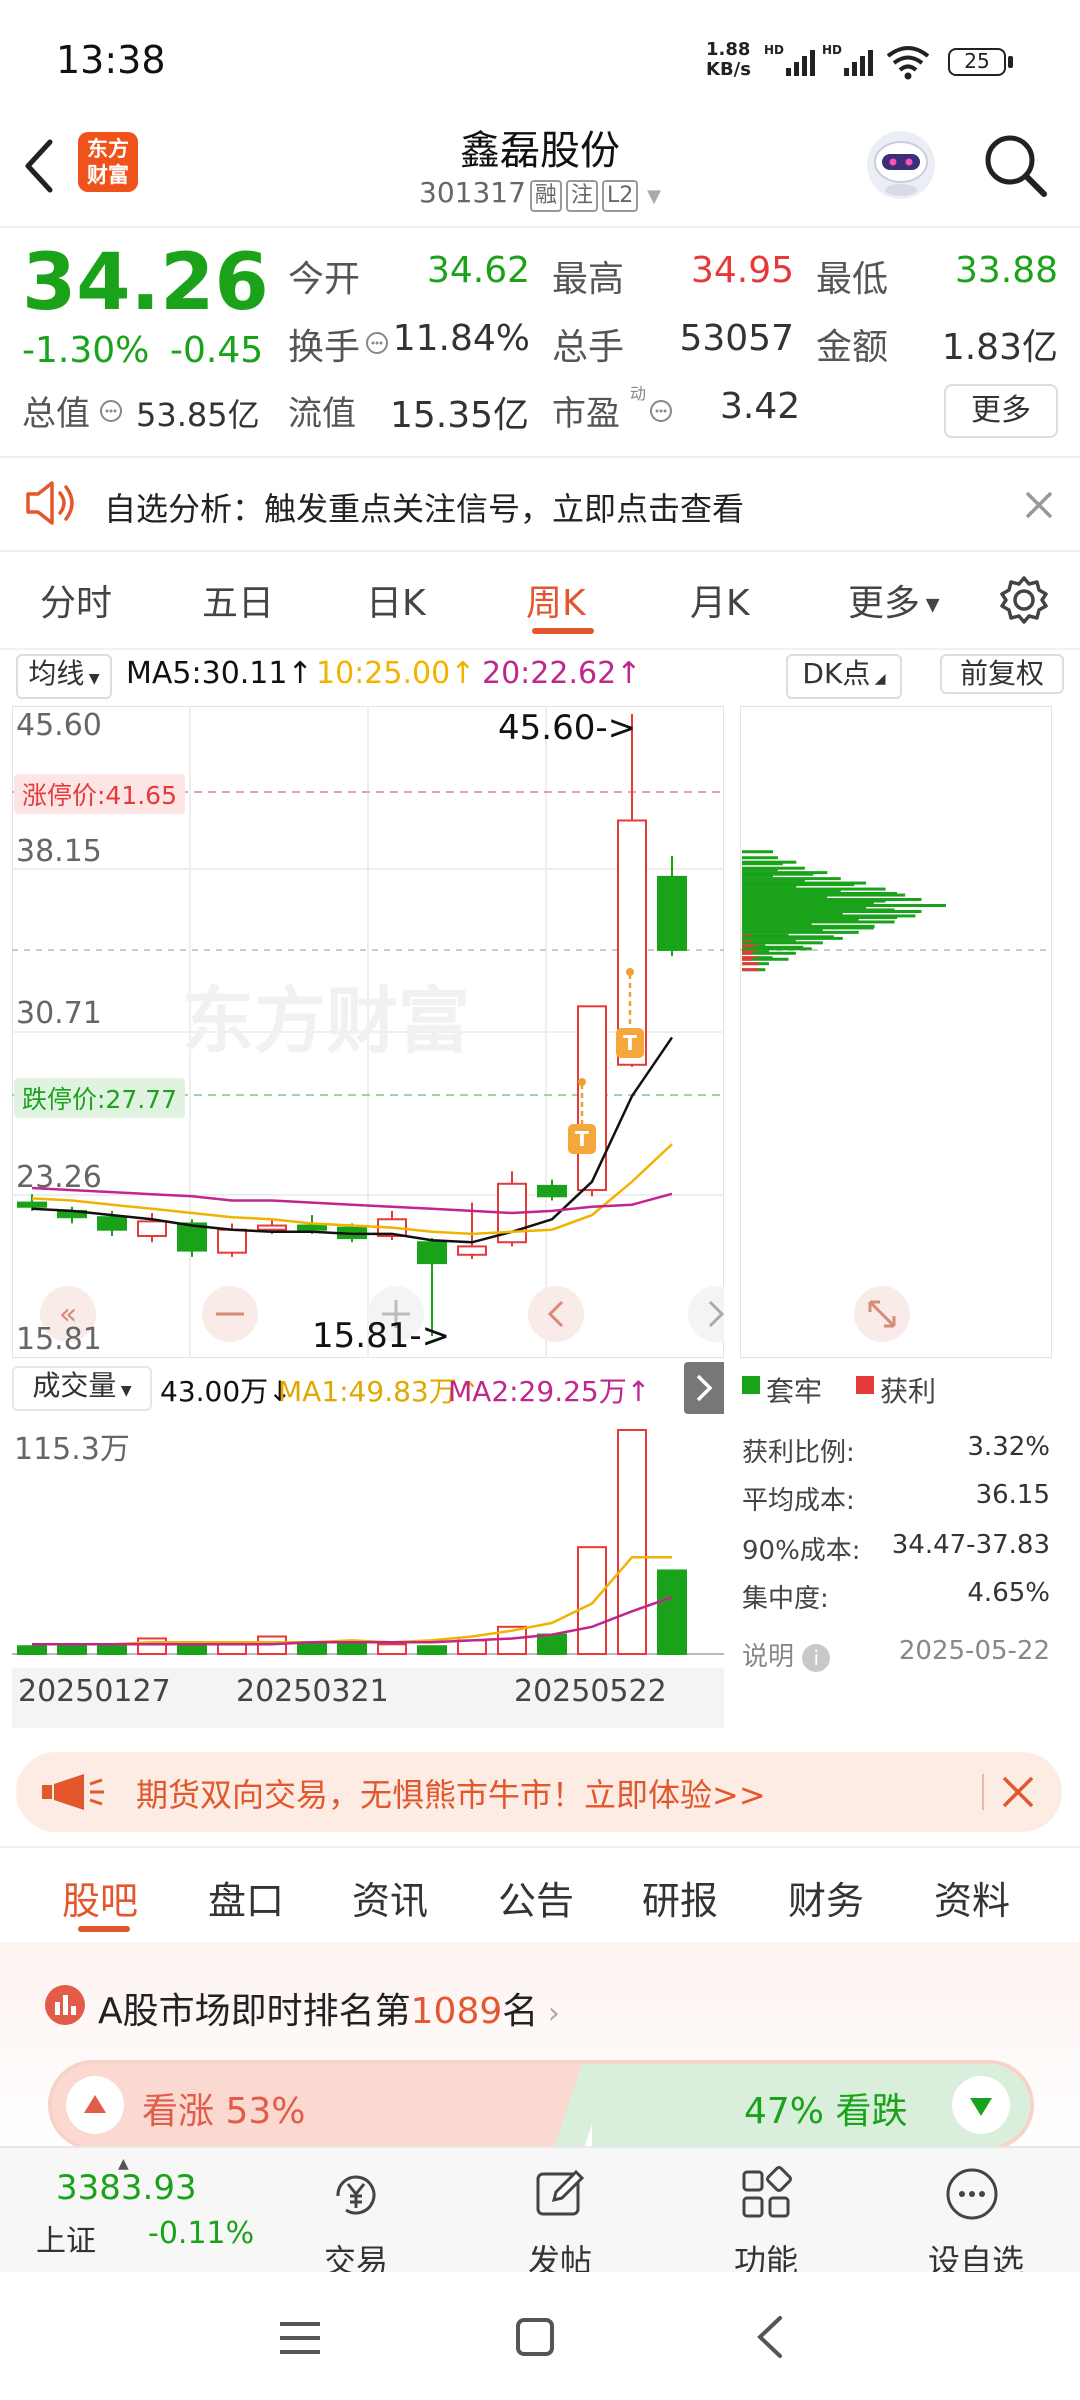 Image resolution: width=1080 pixels, height=2400 pixels. I want to click on tab-order-book: 盘口, so click(246, 1897).